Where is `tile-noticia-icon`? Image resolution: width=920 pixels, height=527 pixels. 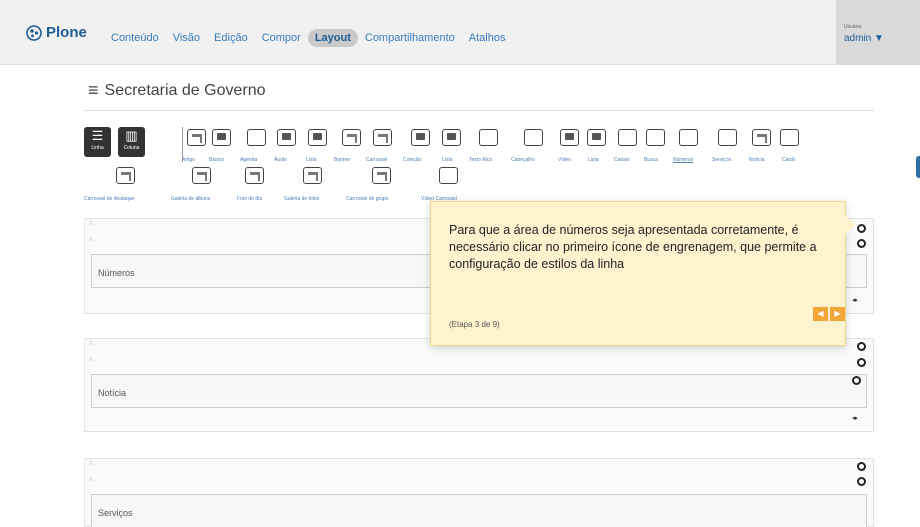
tile-noticia-icon is located at coordinates (761, 137).